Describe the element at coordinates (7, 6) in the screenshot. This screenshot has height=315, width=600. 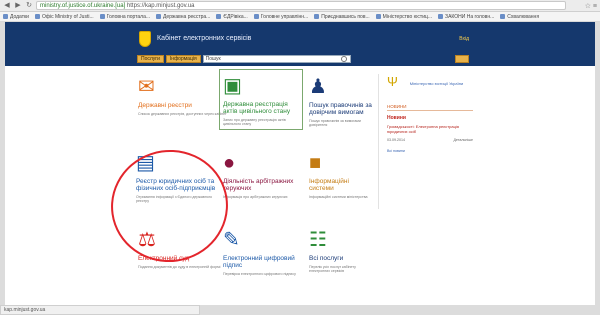
I see `back-icon: ◀` at that location.